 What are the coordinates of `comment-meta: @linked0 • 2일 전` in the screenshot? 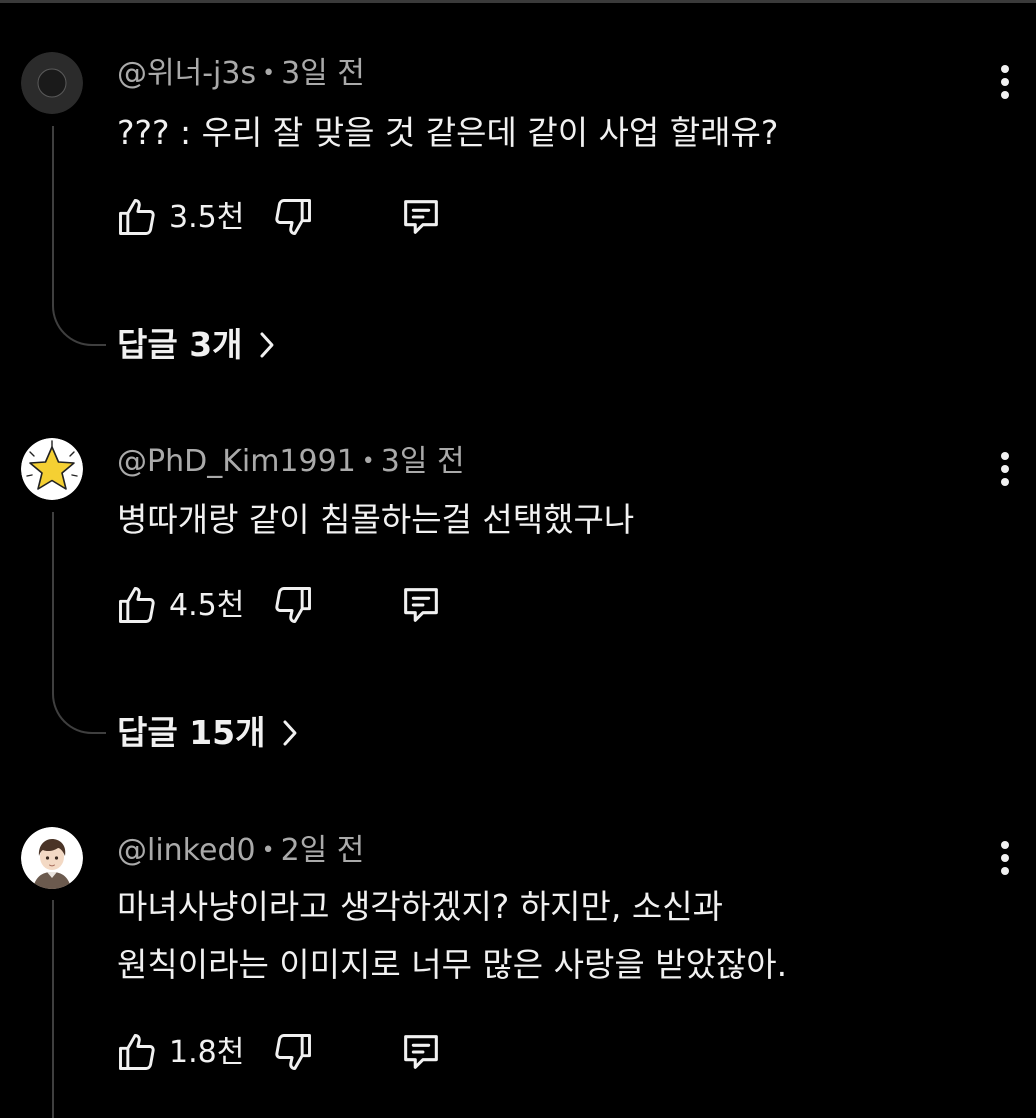 It's located at (240, 851).